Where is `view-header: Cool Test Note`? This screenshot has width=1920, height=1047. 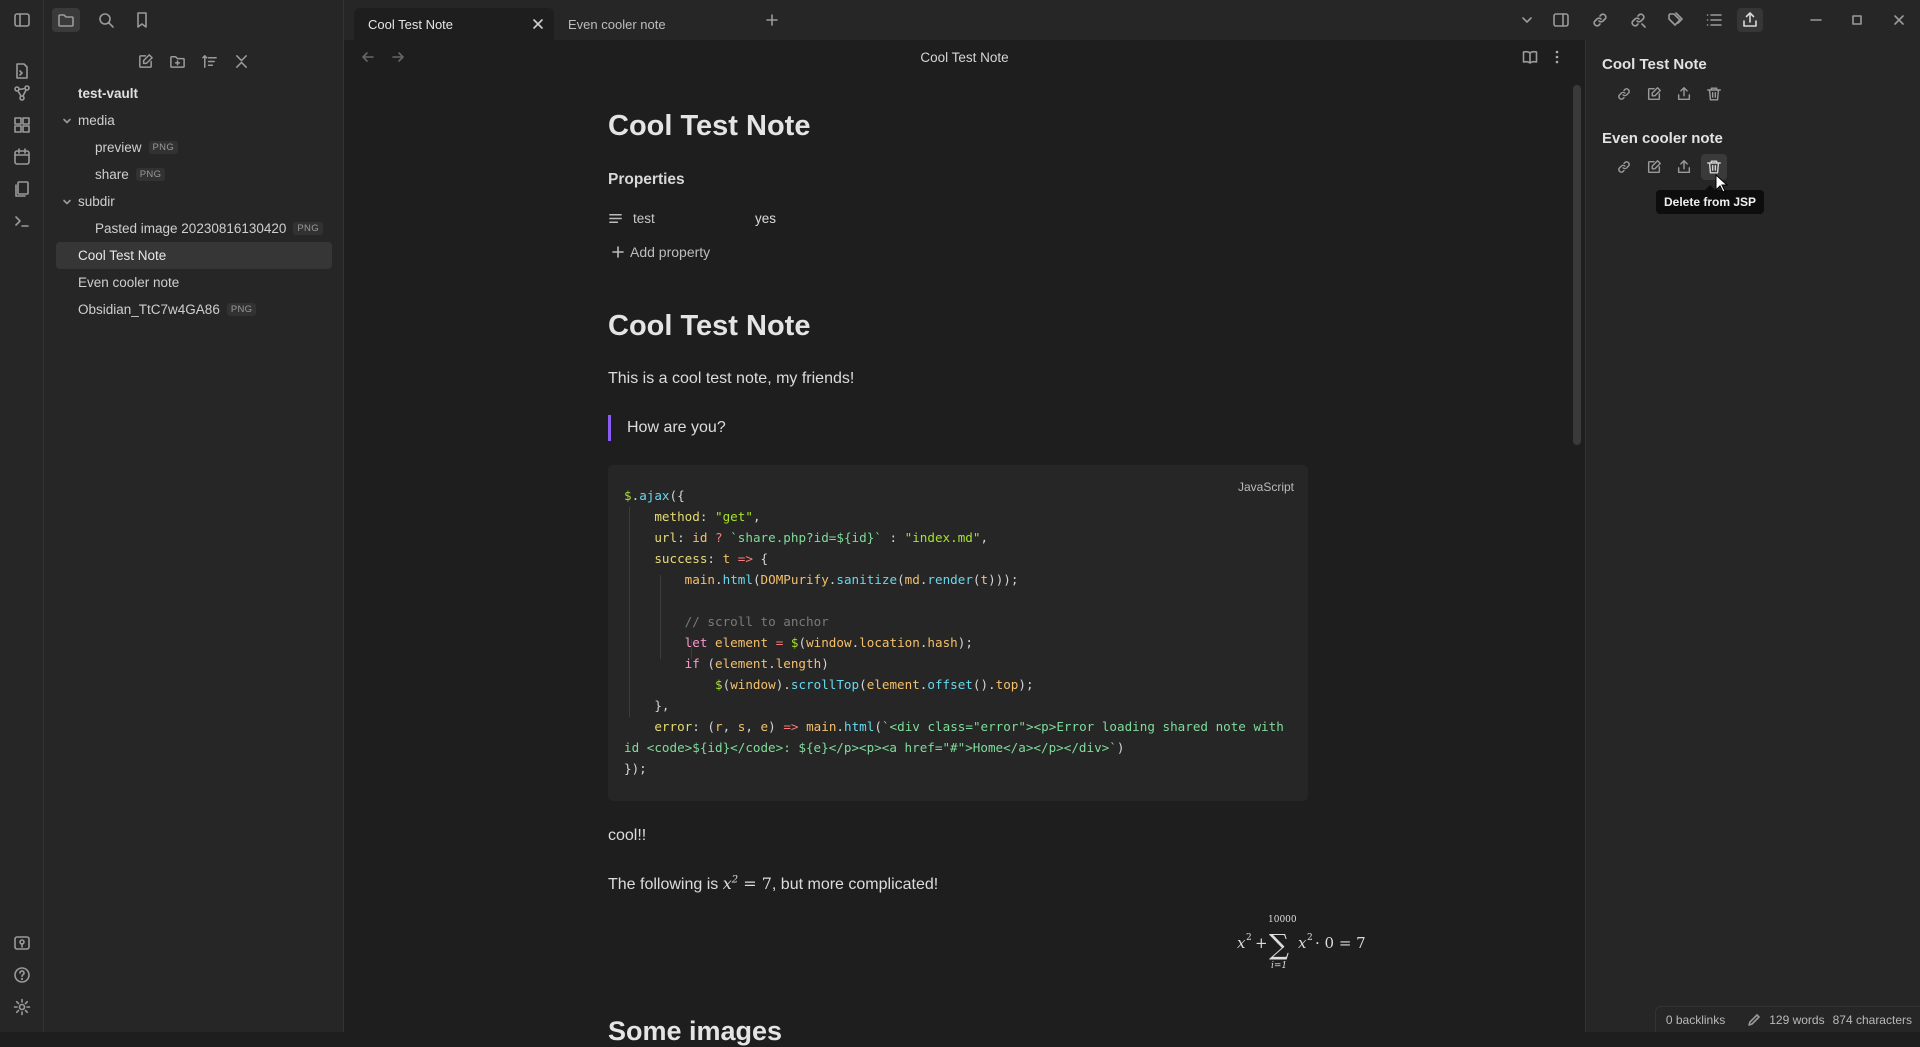
view-header: Cool Test Note is located at coordinates (964, 58).